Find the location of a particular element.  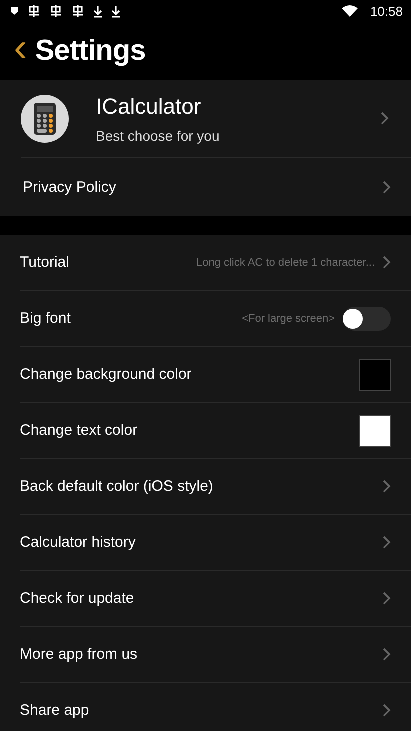

settings-row: Change background color is located at coordinates (215, 374).